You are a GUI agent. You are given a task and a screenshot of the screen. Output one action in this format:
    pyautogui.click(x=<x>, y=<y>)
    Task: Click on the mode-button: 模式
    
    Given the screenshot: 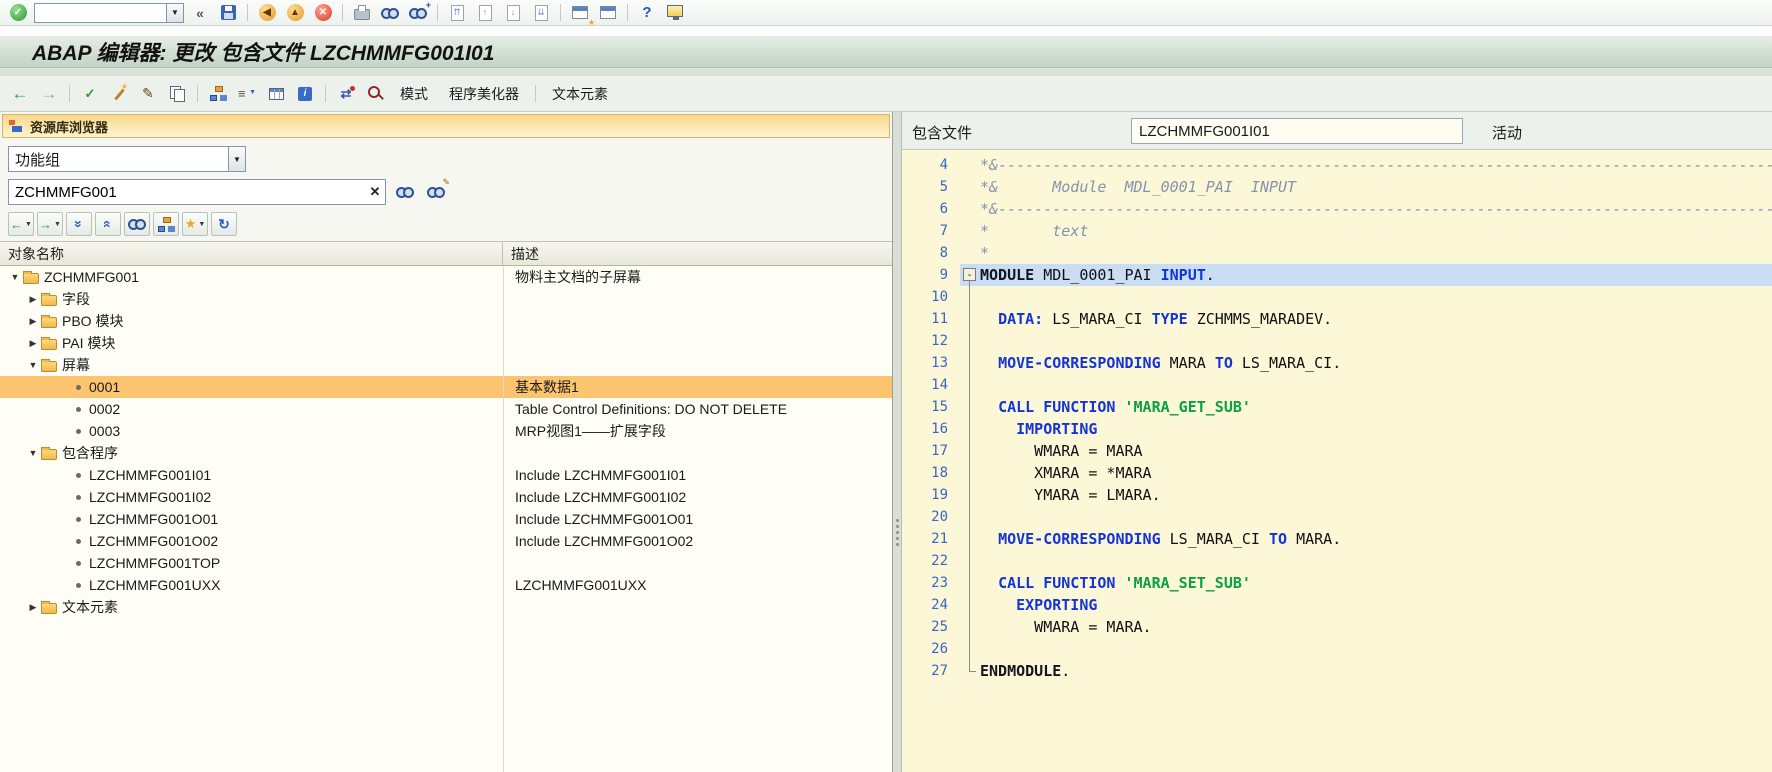 What is the action you would take?
    pyautogui.click(x=414, y=94)
    